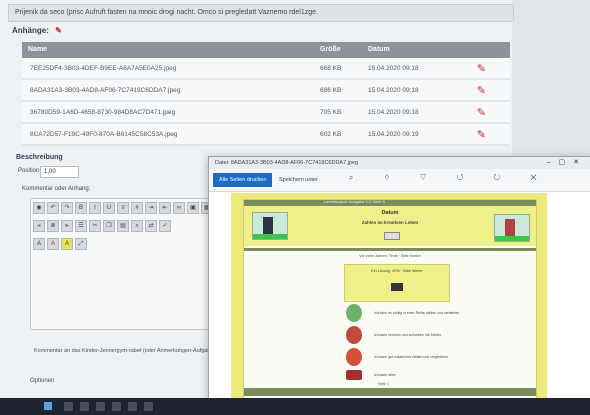 The image size is (590, 415). What do you see at coordinates (397, 287) in the screenshot?
I see `task-box-button` at bounding box center [397, 287].